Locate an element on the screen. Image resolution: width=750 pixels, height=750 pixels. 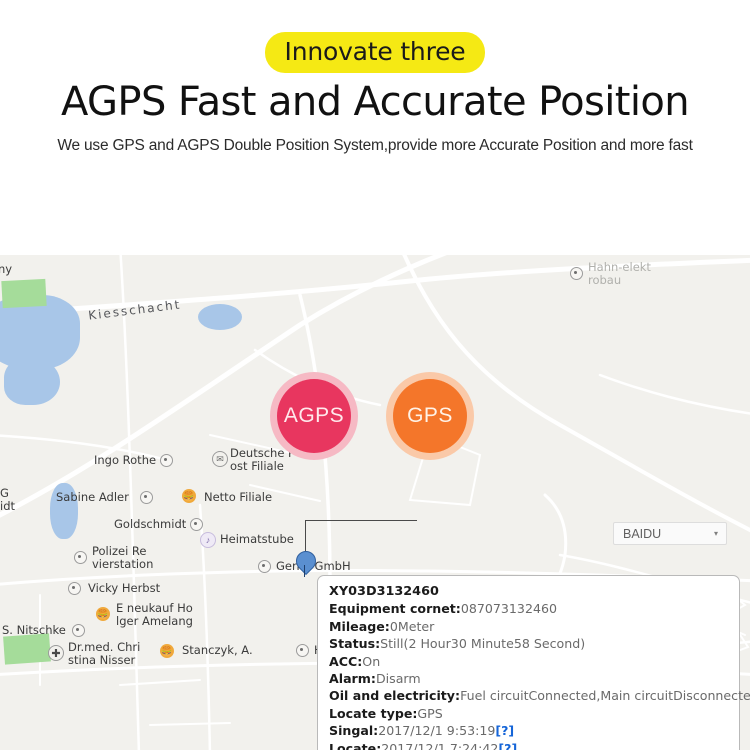
innovate-badge: Innovate three is located at coordinates (375, 52).